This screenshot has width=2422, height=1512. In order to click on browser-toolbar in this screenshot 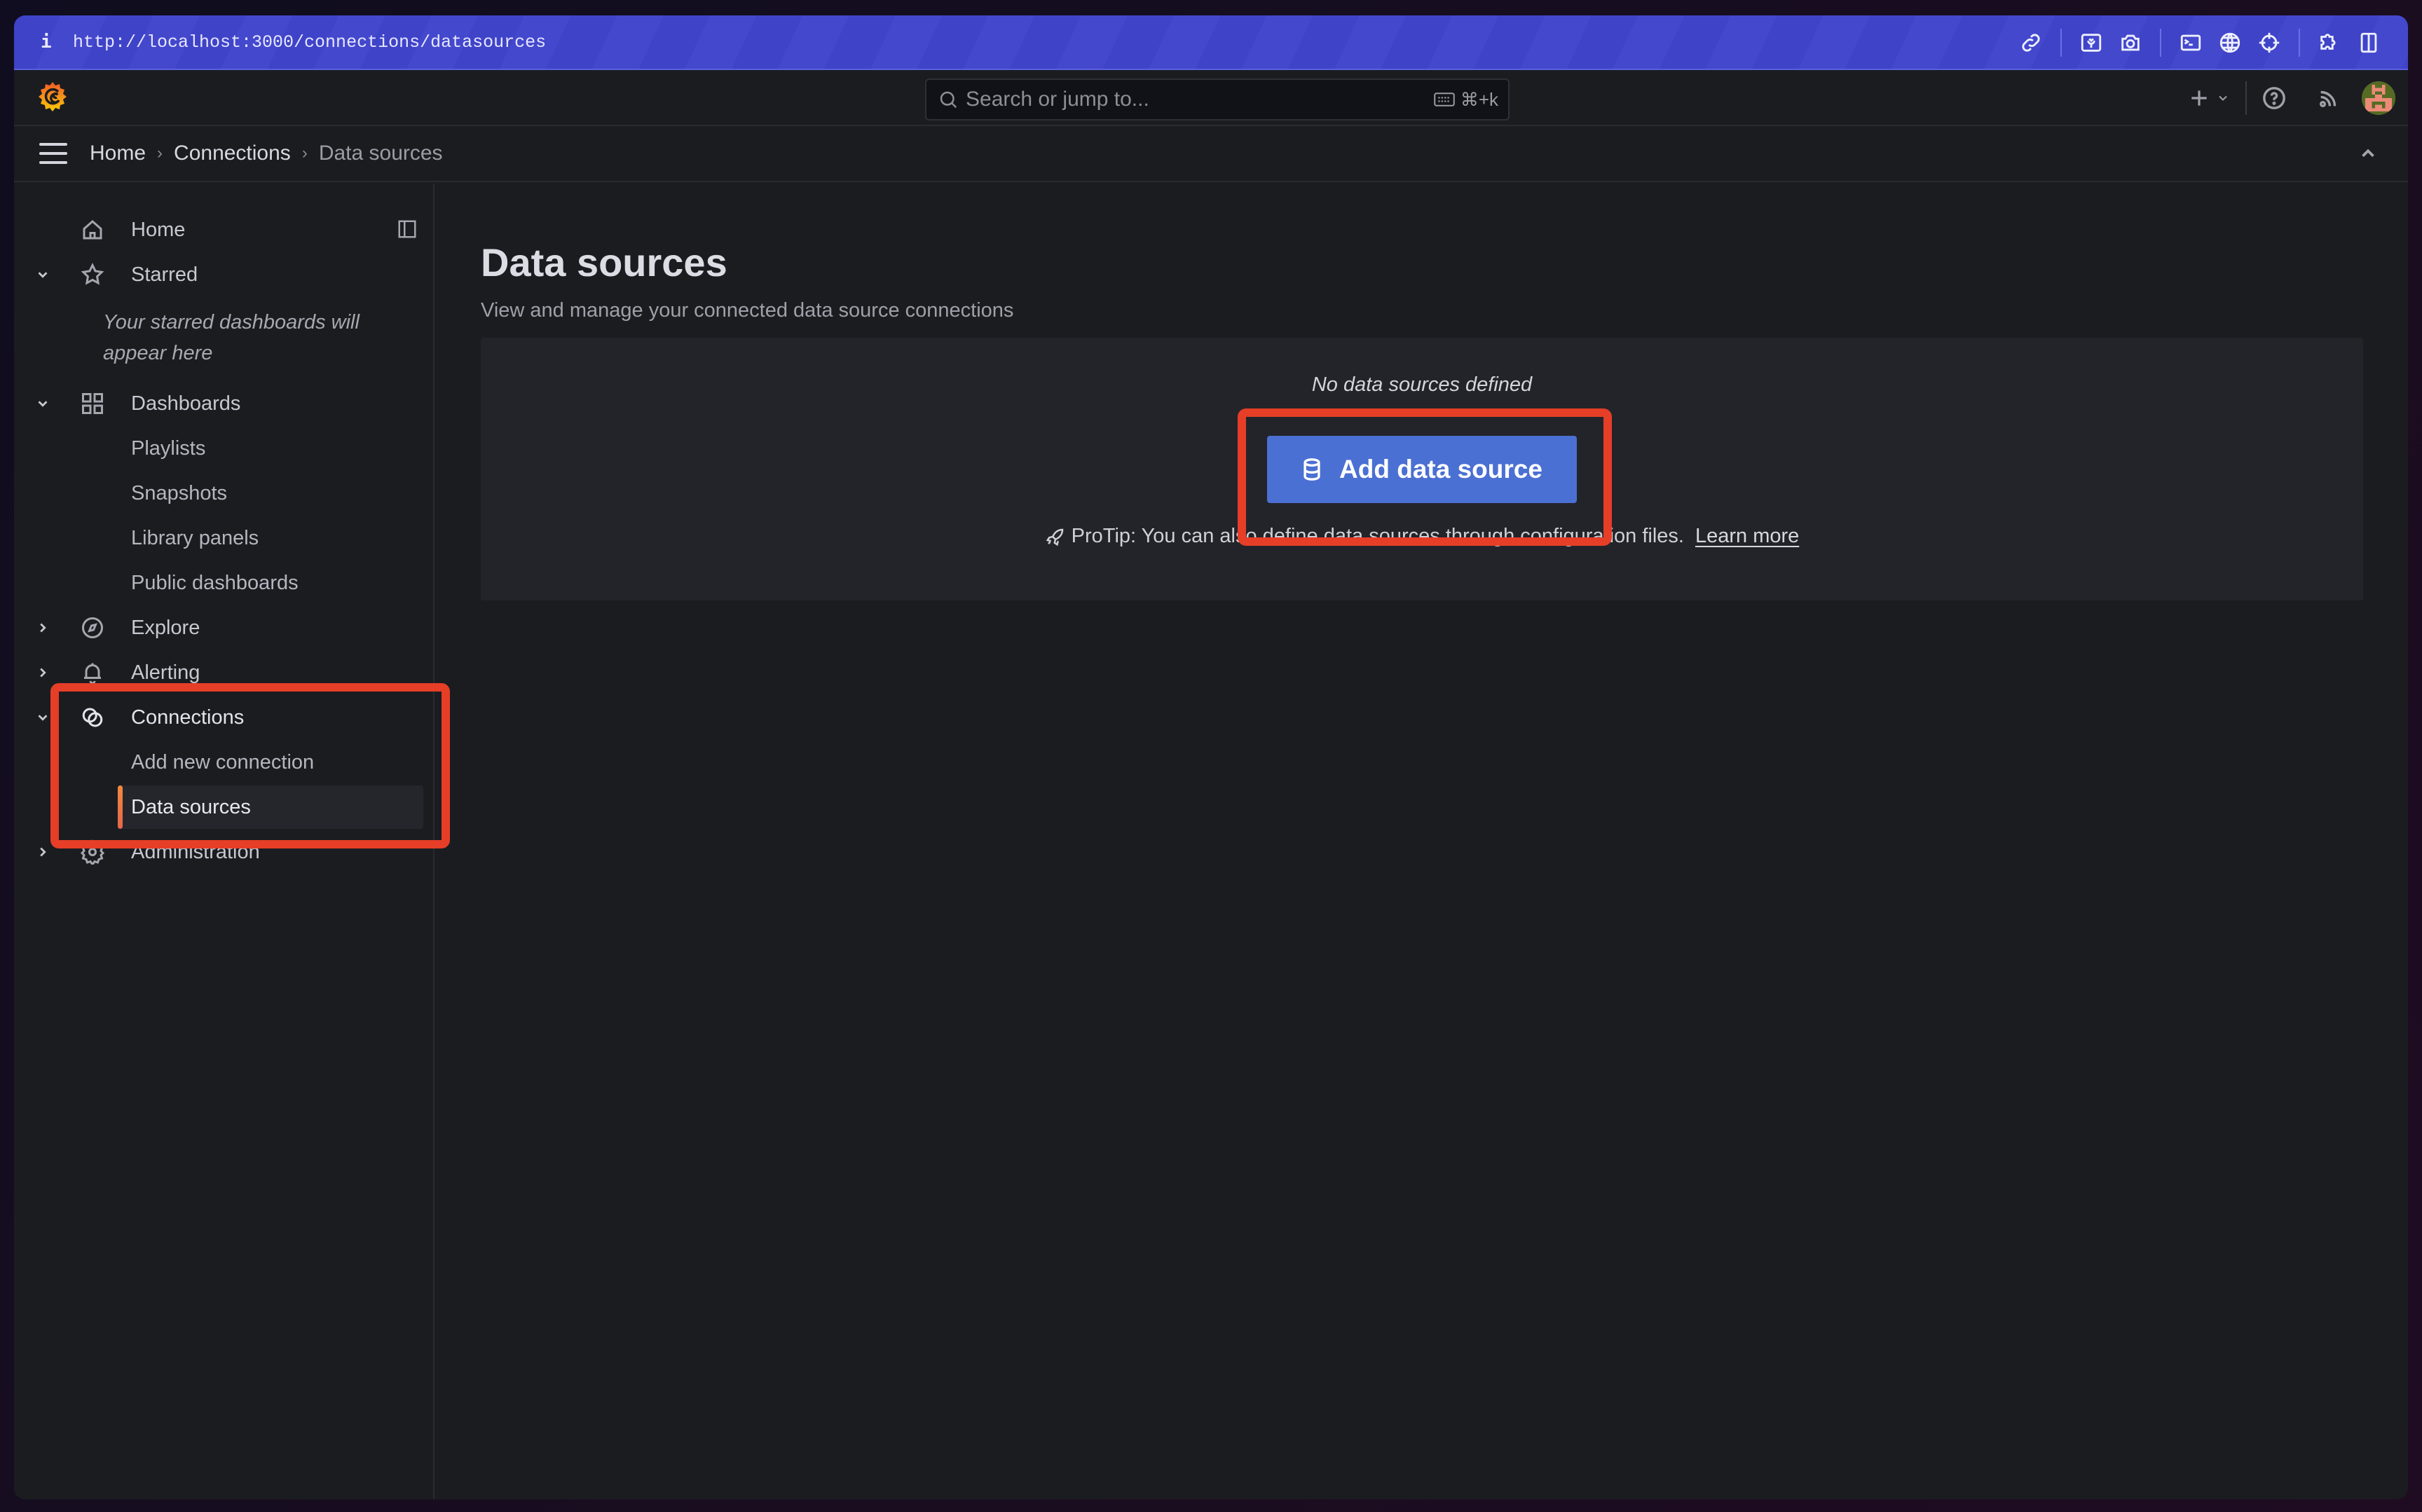, I will do `click(2199, 42)`.